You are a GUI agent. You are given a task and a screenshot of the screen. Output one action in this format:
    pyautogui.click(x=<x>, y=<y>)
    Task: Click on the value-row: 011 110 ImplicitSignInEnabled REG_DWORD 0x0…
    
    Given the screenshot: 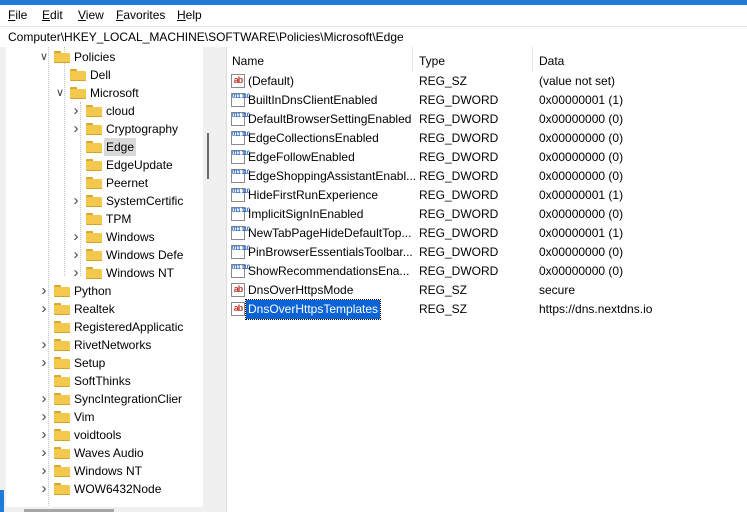 What is the action you would take?
    pyautogui.click(x=487, y=214)
    